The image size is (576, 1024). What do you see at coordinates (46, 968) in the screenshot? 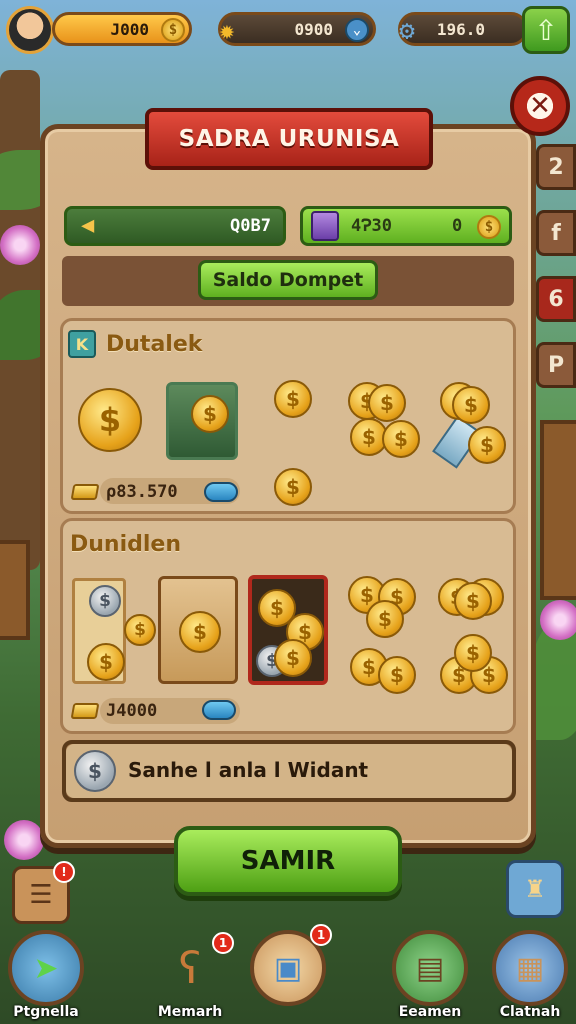
I see `arrow-icon: ➤` at bounding box center [46, 968].